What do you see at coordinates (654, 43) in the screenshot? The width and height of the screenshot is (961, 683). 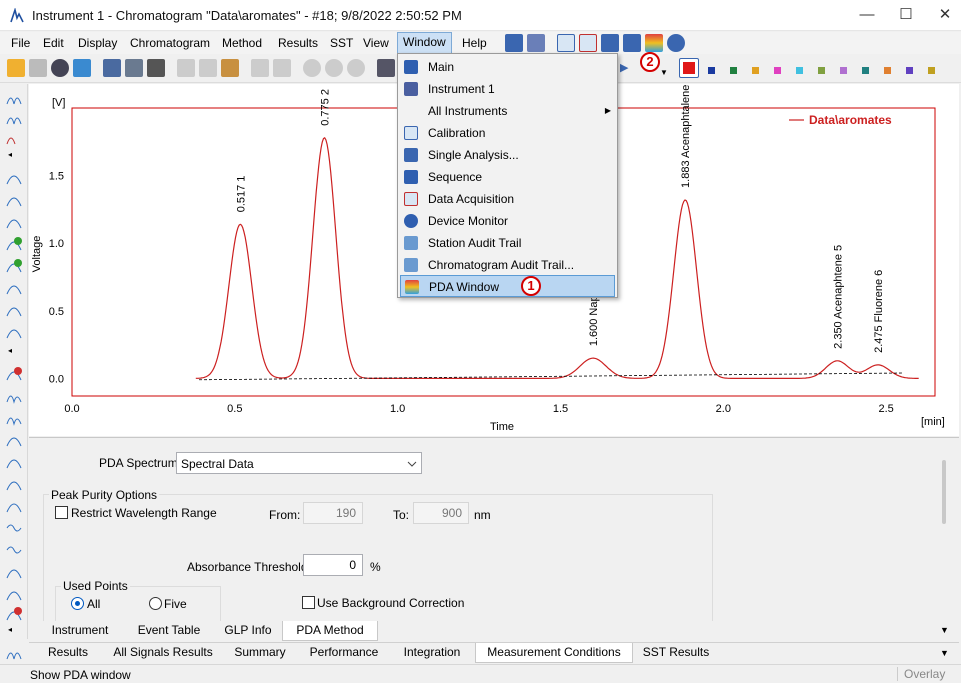 I see `pda-window-icon` at bounding box center [654, 43].